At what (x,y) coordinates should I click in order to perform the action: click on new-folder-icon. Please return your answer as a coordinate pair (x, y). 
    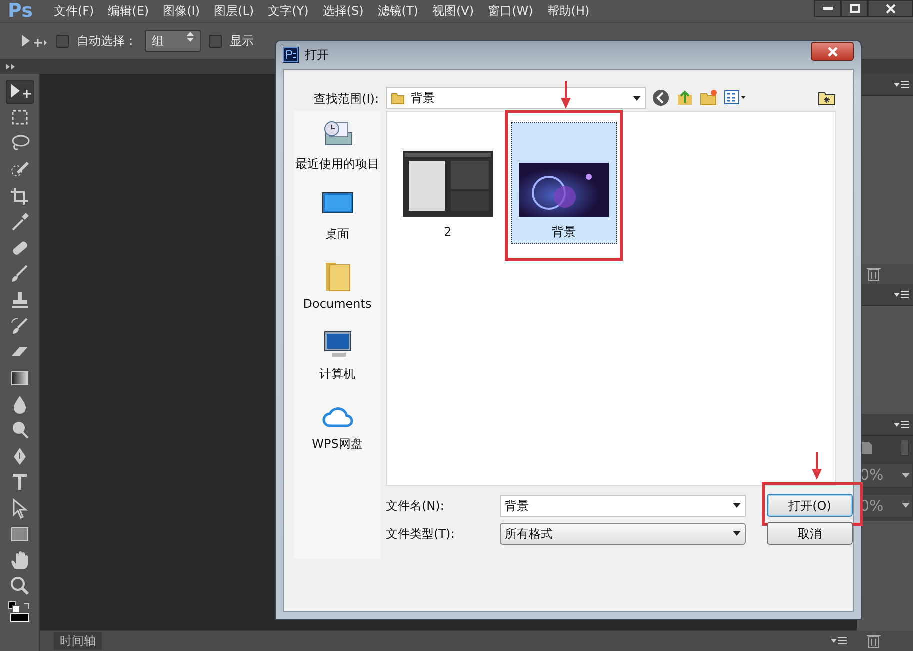
    Looking at the image, I should click on (709, 98).